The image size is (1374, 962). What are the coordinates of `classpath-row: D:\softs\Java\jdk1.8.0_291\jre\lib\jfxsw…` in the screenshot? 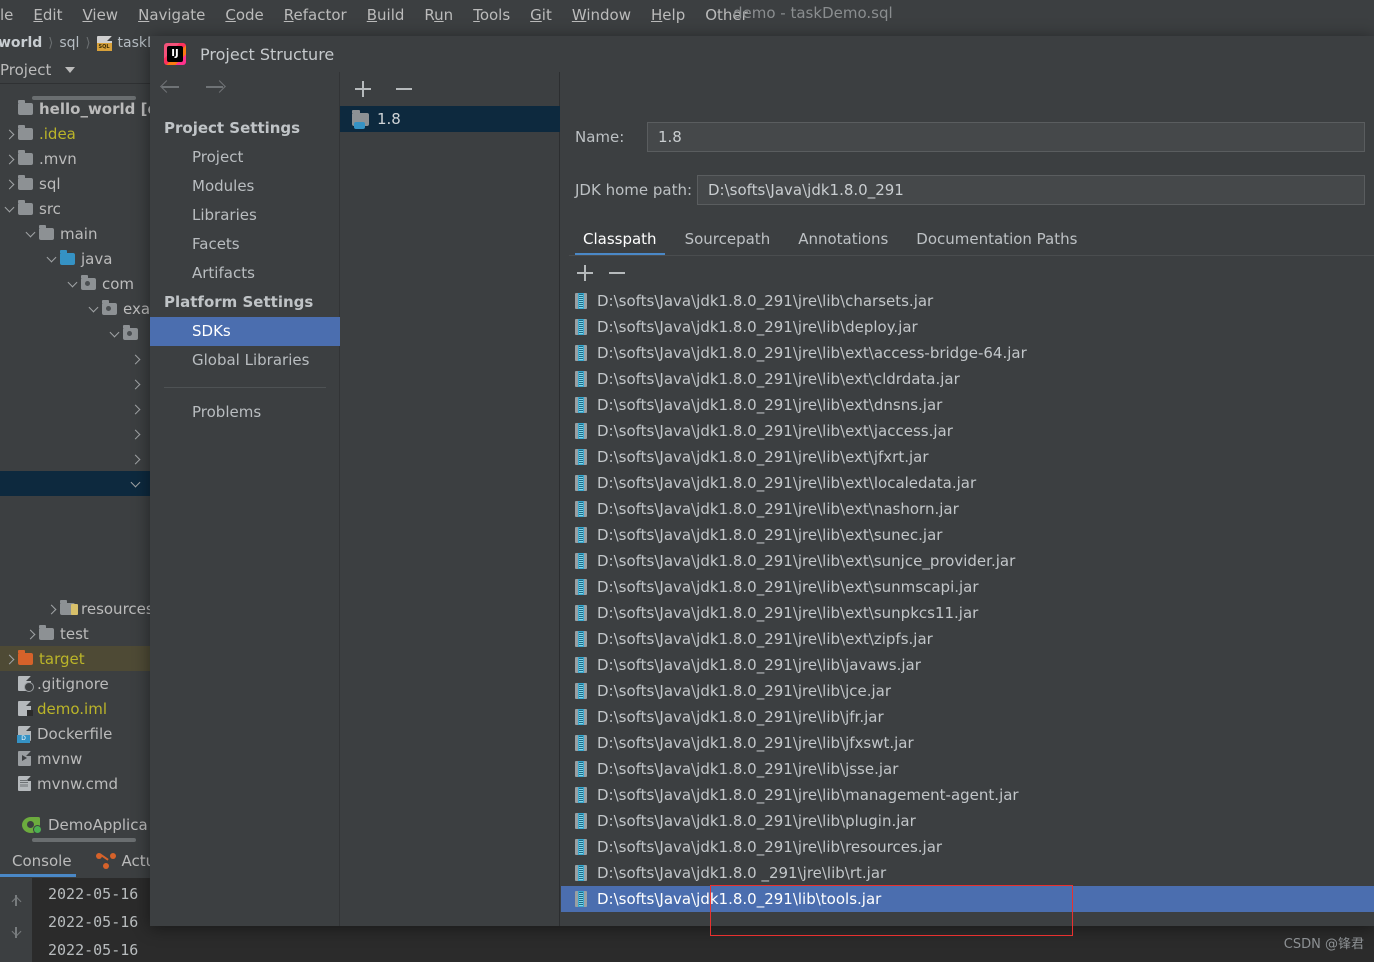 It's located at (967, 743).